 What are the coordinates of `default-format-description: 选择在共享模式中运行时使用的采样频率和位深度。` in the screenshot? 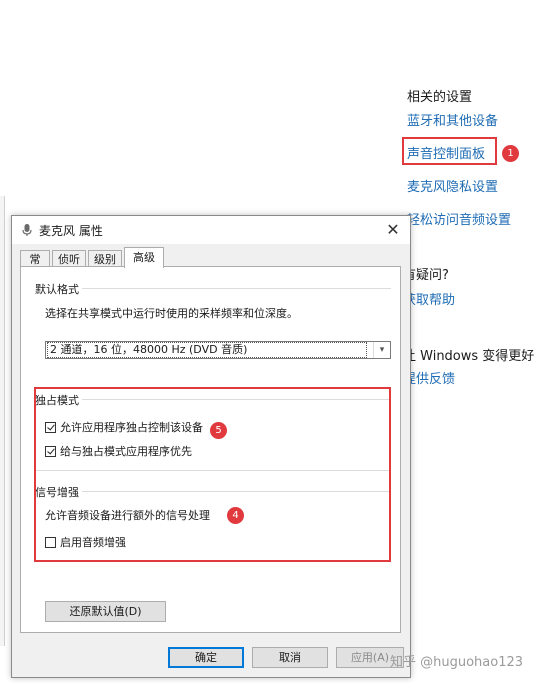 It's located at (171, 313).